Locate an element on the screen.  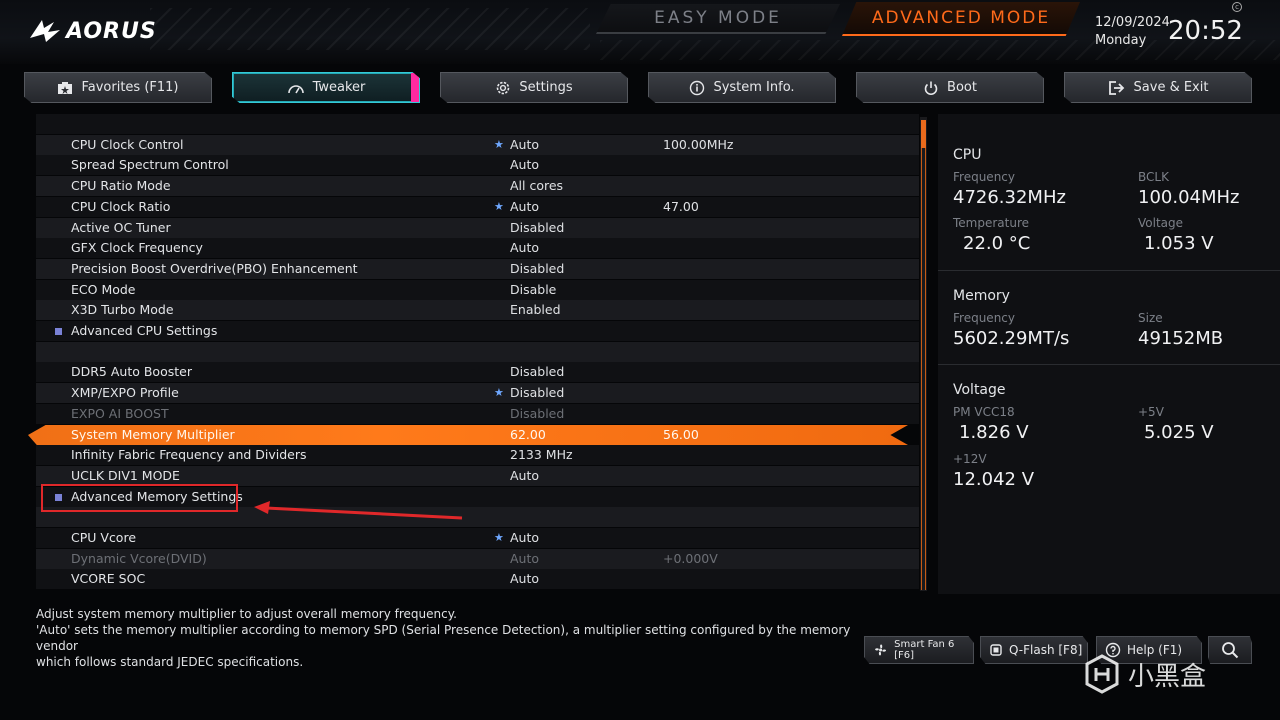
tab-favorites: Favorites (F11) is located at coordinates (118, 87).